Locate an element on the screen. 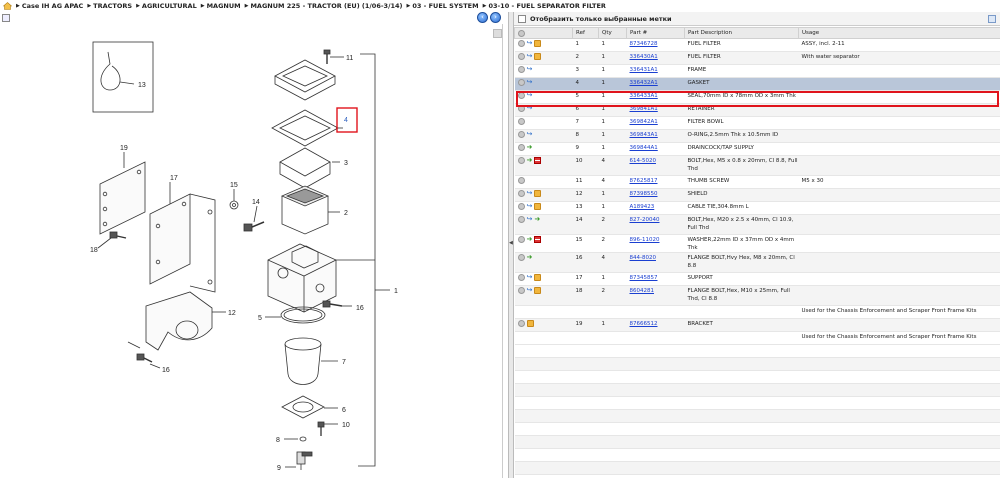  callout-label: 12 is located at coordinates (232, 313).